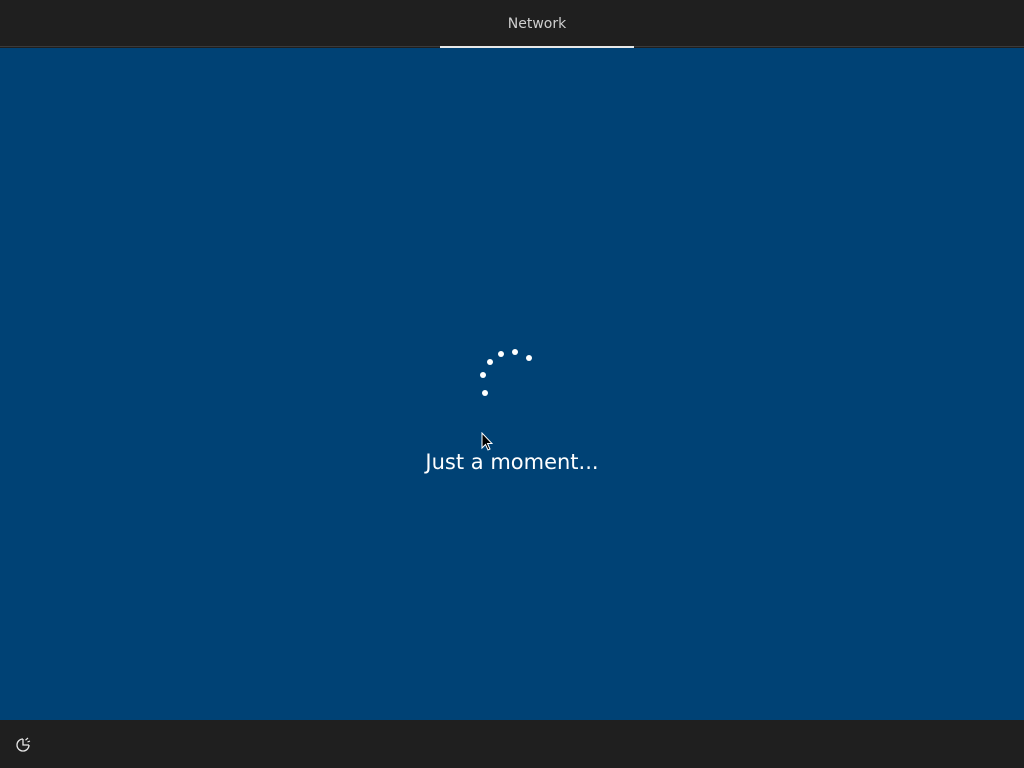  I want to click on mouse-pointer-icon, so click(487, 441).